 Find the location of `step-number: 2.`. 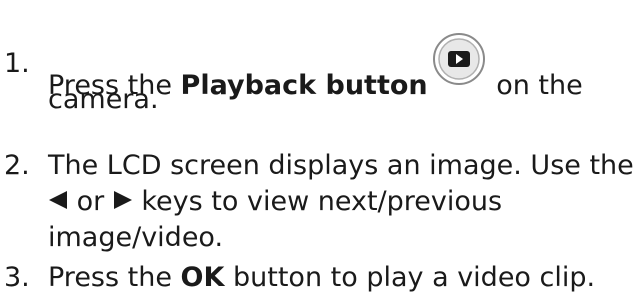

step-number: 2. is located at coordinates (17, 165).